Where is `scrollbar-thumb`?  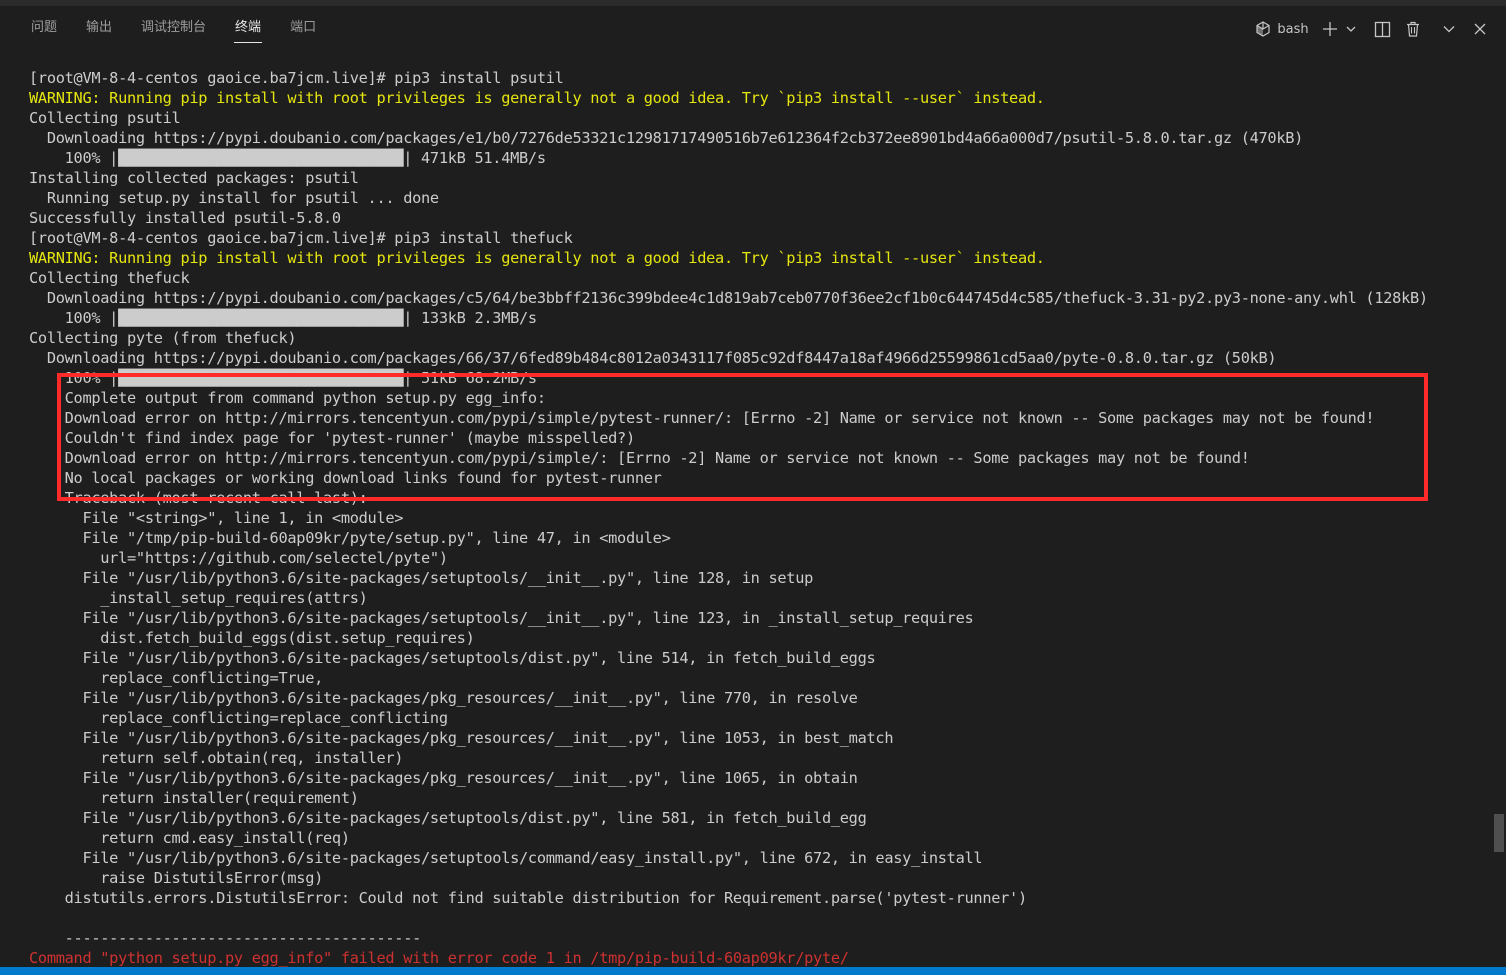 scrollbar-thumb is located at coordinates (1499, 833).